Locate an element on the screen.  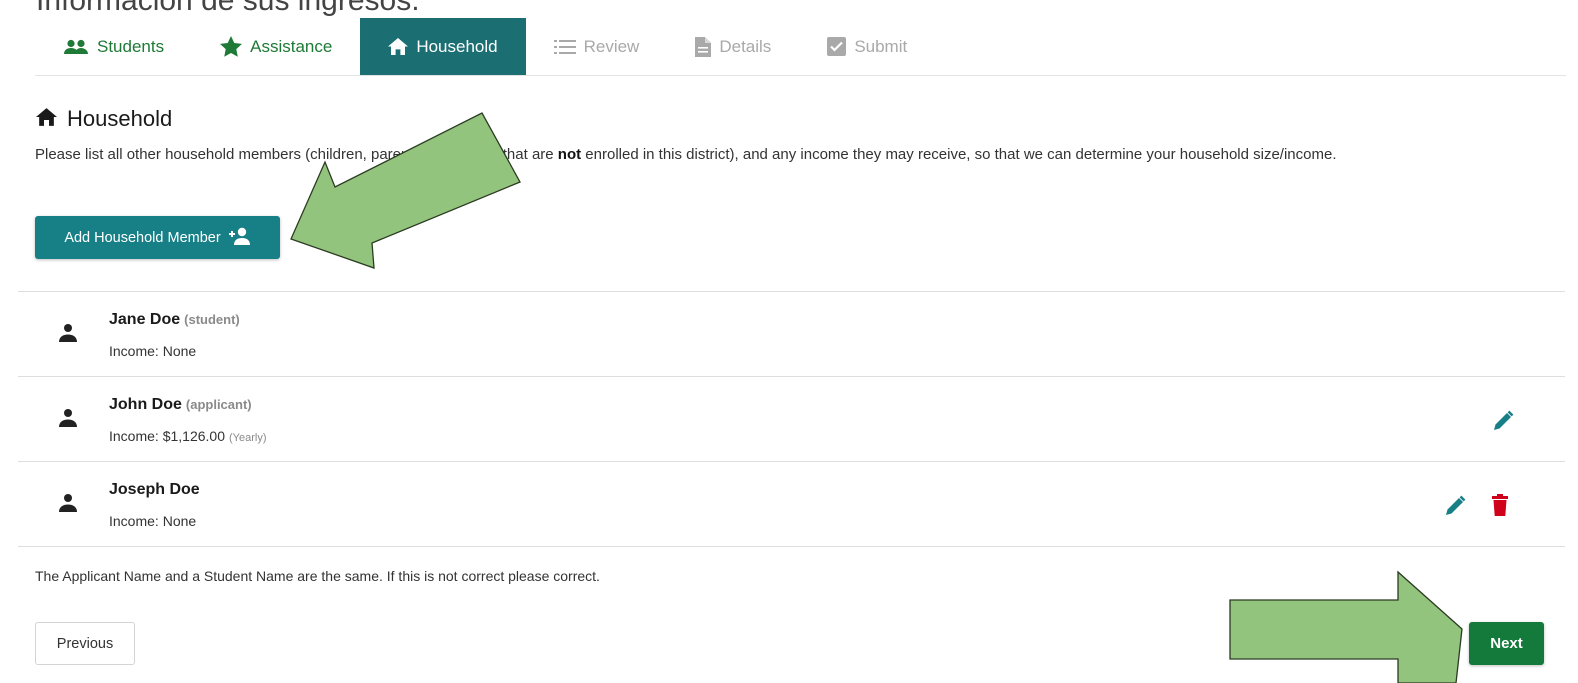
tab-details: Details is located at coordinates (733, 46).